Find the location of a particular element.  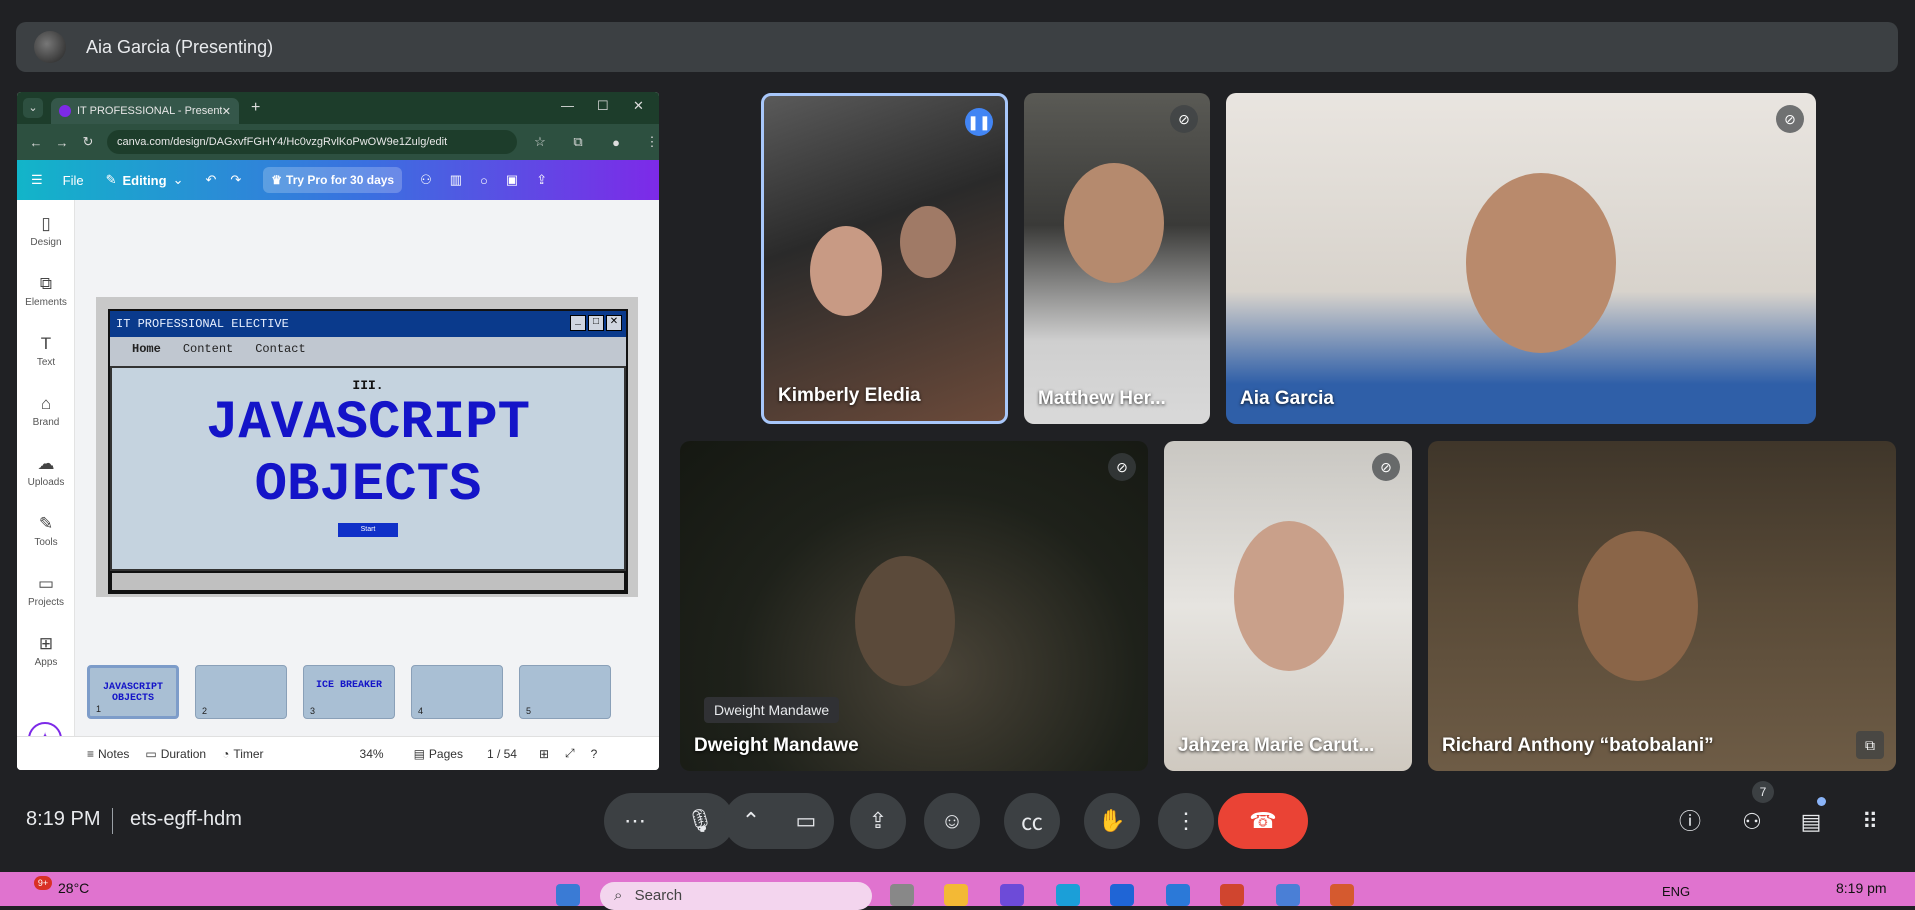

people-button: ⚇ is located at coordinates (1752, 822).